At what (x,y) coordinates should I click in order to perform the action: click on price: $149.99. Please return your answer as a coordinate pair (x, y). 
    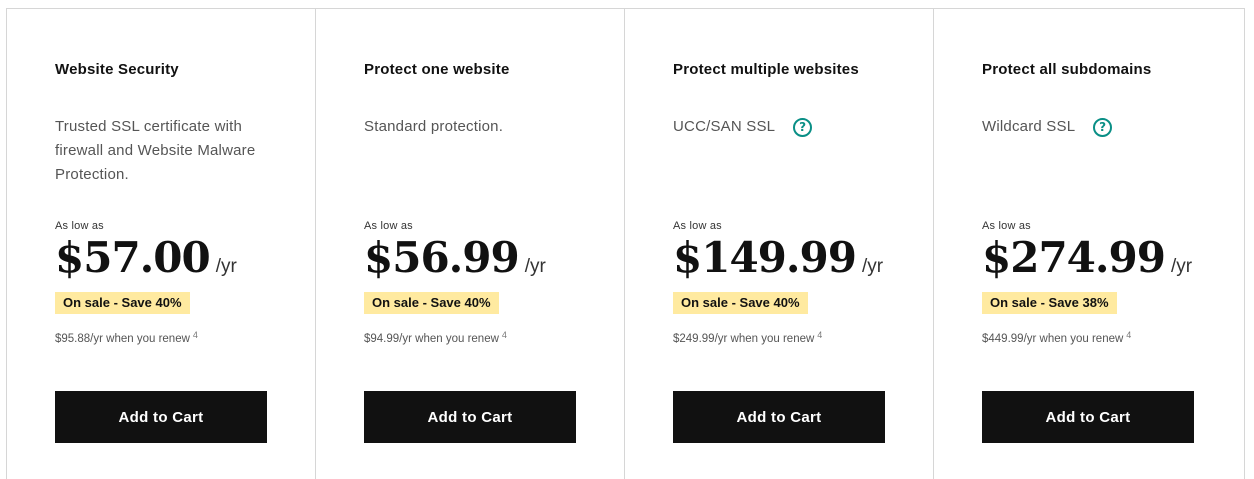
    Looking at the image, I should click on (765, 257).